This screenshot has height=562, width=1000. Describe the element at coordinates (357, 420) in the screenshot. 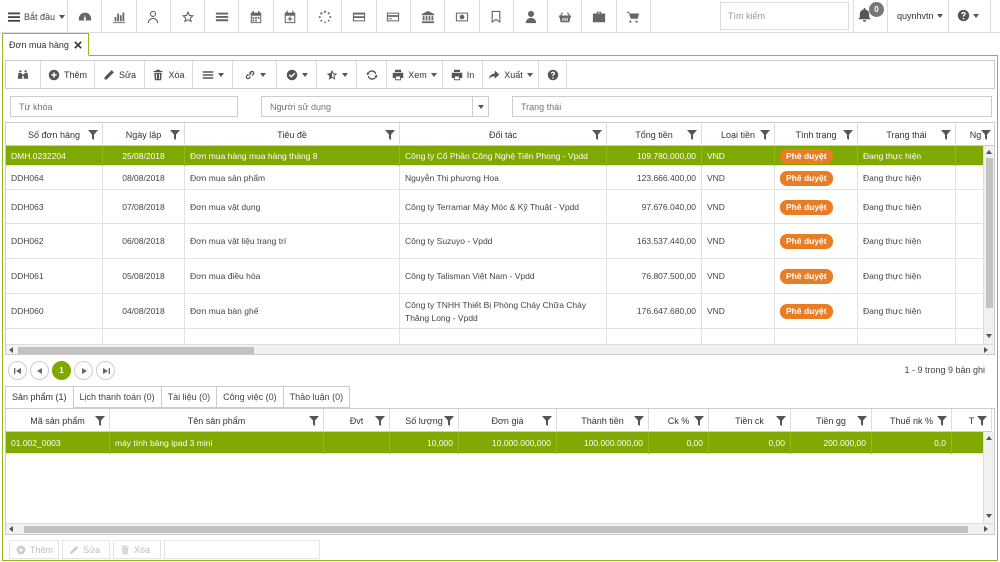

I see `products-column-header-2: Đvt` at that location.